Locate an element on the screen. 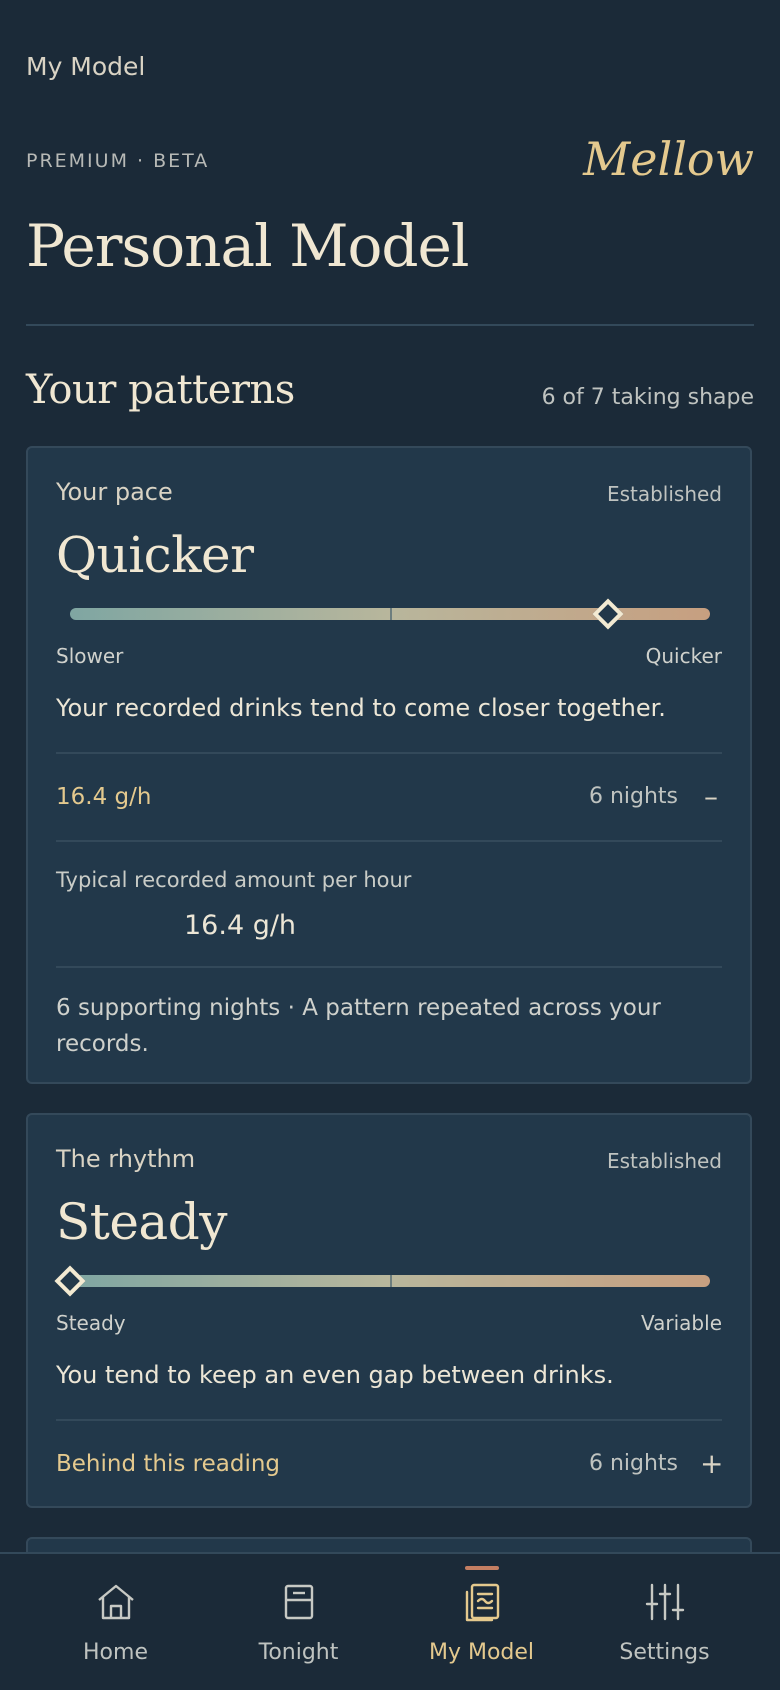 The height and width of the screenshot is (1690, 780). scale-left-label: Slower is located at coordinates (90, 656).